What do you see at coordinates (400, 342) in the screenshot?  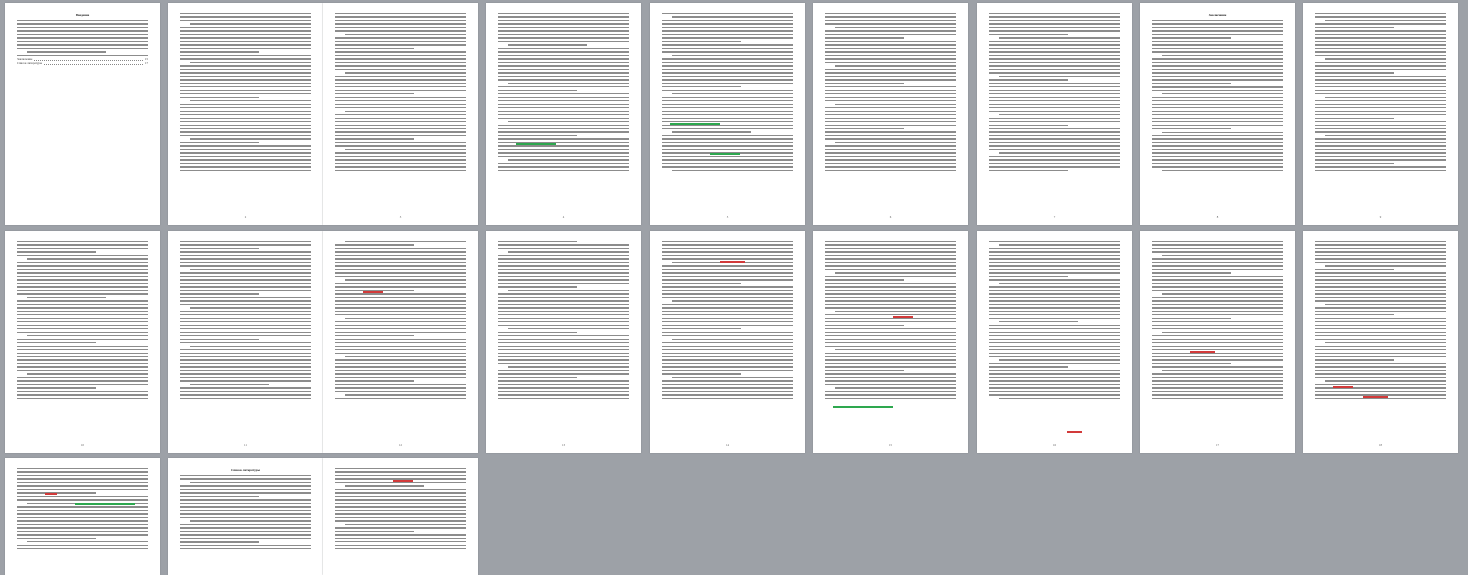 I see `document-page: 12` at bounding box center [400, 342].